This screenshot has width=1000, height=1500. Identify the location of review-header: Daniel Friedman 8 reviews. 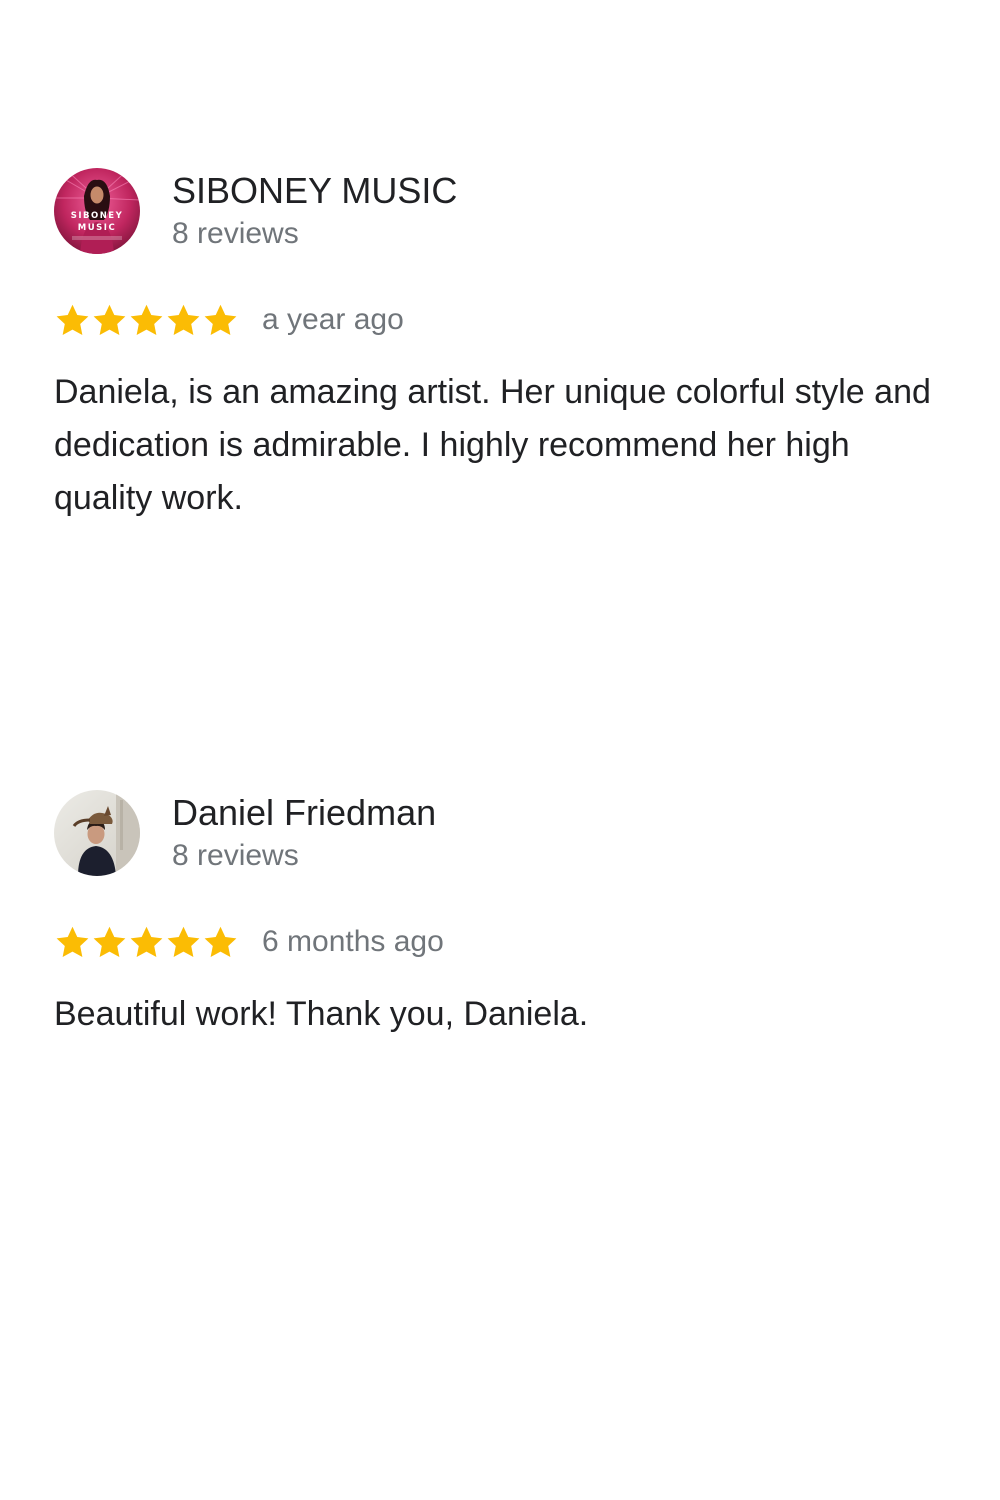
(494, 833).